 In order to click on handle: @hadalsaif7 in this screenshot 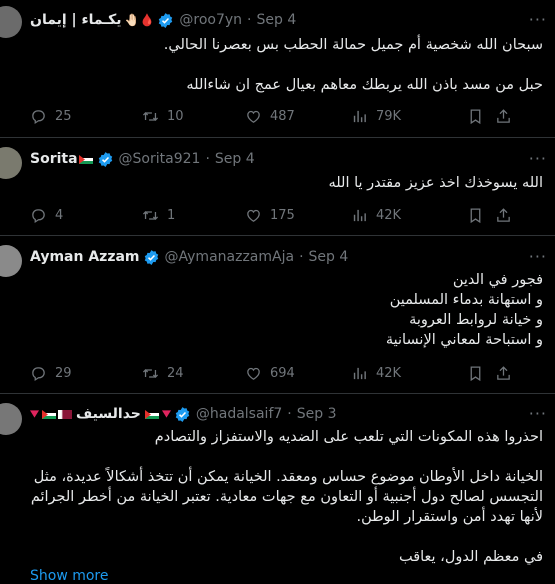, I will do `click(239, 414)`.